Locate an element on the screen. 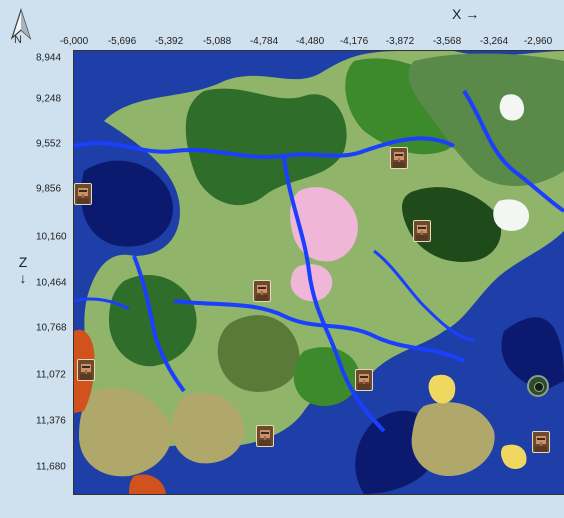  x-tick-label: -3,264 is located at coordinates (494, 41).